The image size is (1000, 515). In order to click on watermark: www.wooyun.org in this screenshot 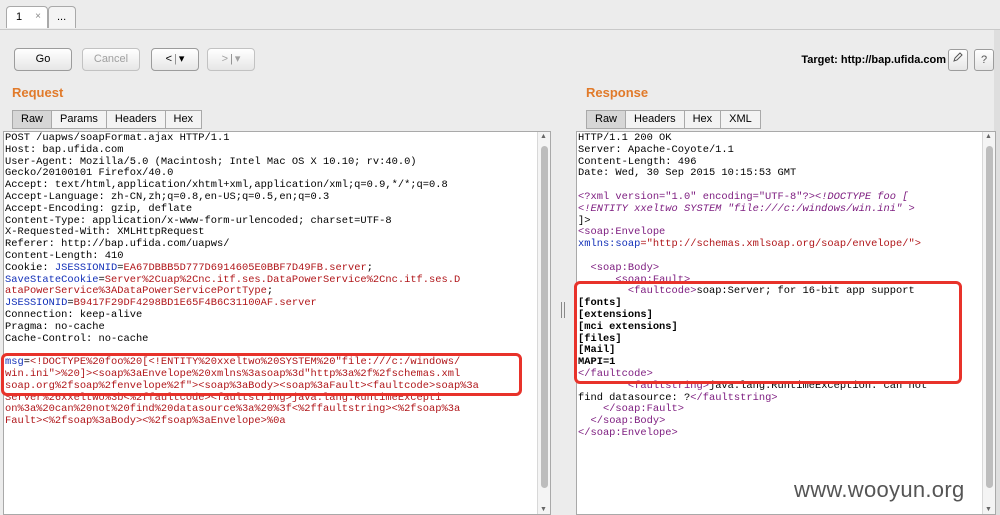, I will do `click(879, 489)`.